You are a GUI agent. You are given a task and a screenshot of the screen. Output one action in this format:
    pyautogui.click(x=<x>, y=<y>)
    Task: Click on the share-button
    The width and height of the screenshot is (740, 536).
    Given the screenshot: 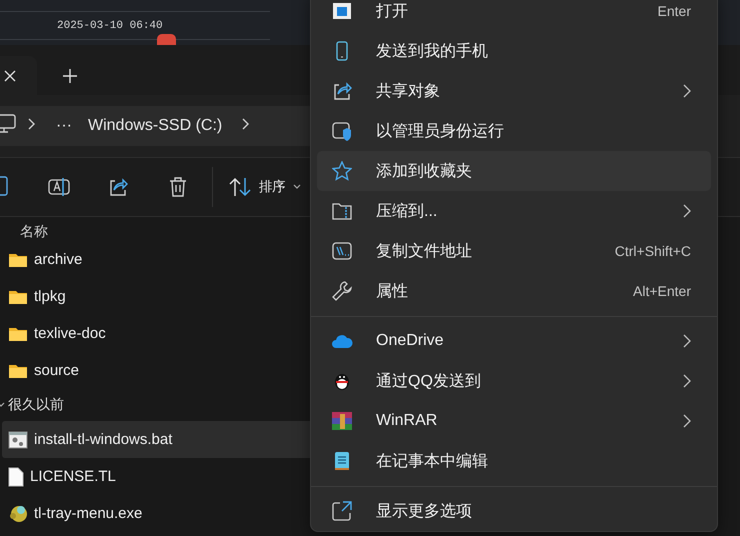 What is the action you would take?
    pyautogui.click(x=118, y=187)
    